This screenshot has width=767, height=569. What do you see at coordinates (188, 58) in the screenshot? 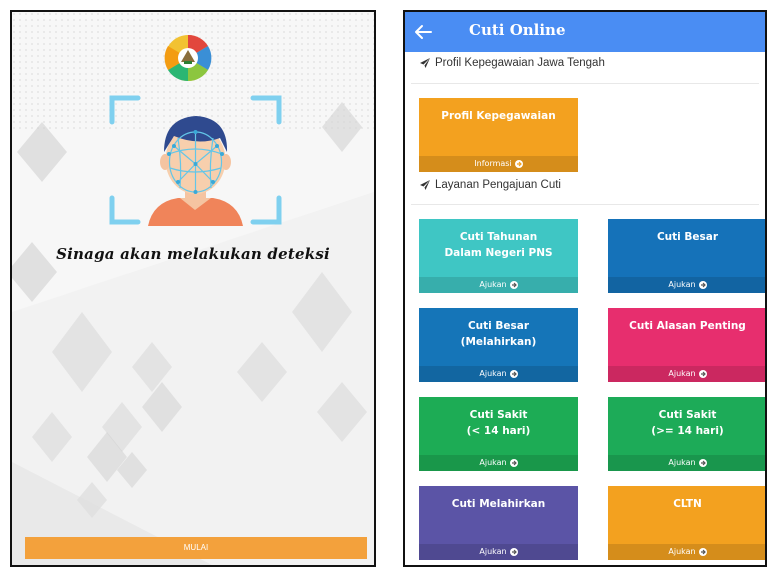
I see `government-seal-icon` at bounding box center [188, 58].